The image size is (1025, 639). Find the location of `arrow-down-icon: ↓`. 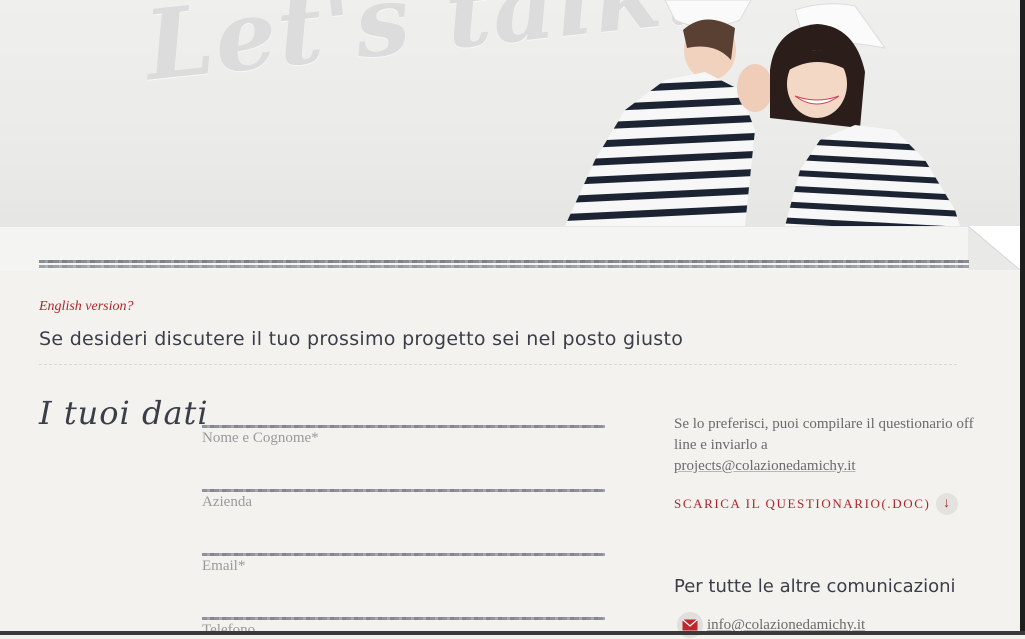

arrow-down-icon: ↓ is located at coordinates (947, 504).